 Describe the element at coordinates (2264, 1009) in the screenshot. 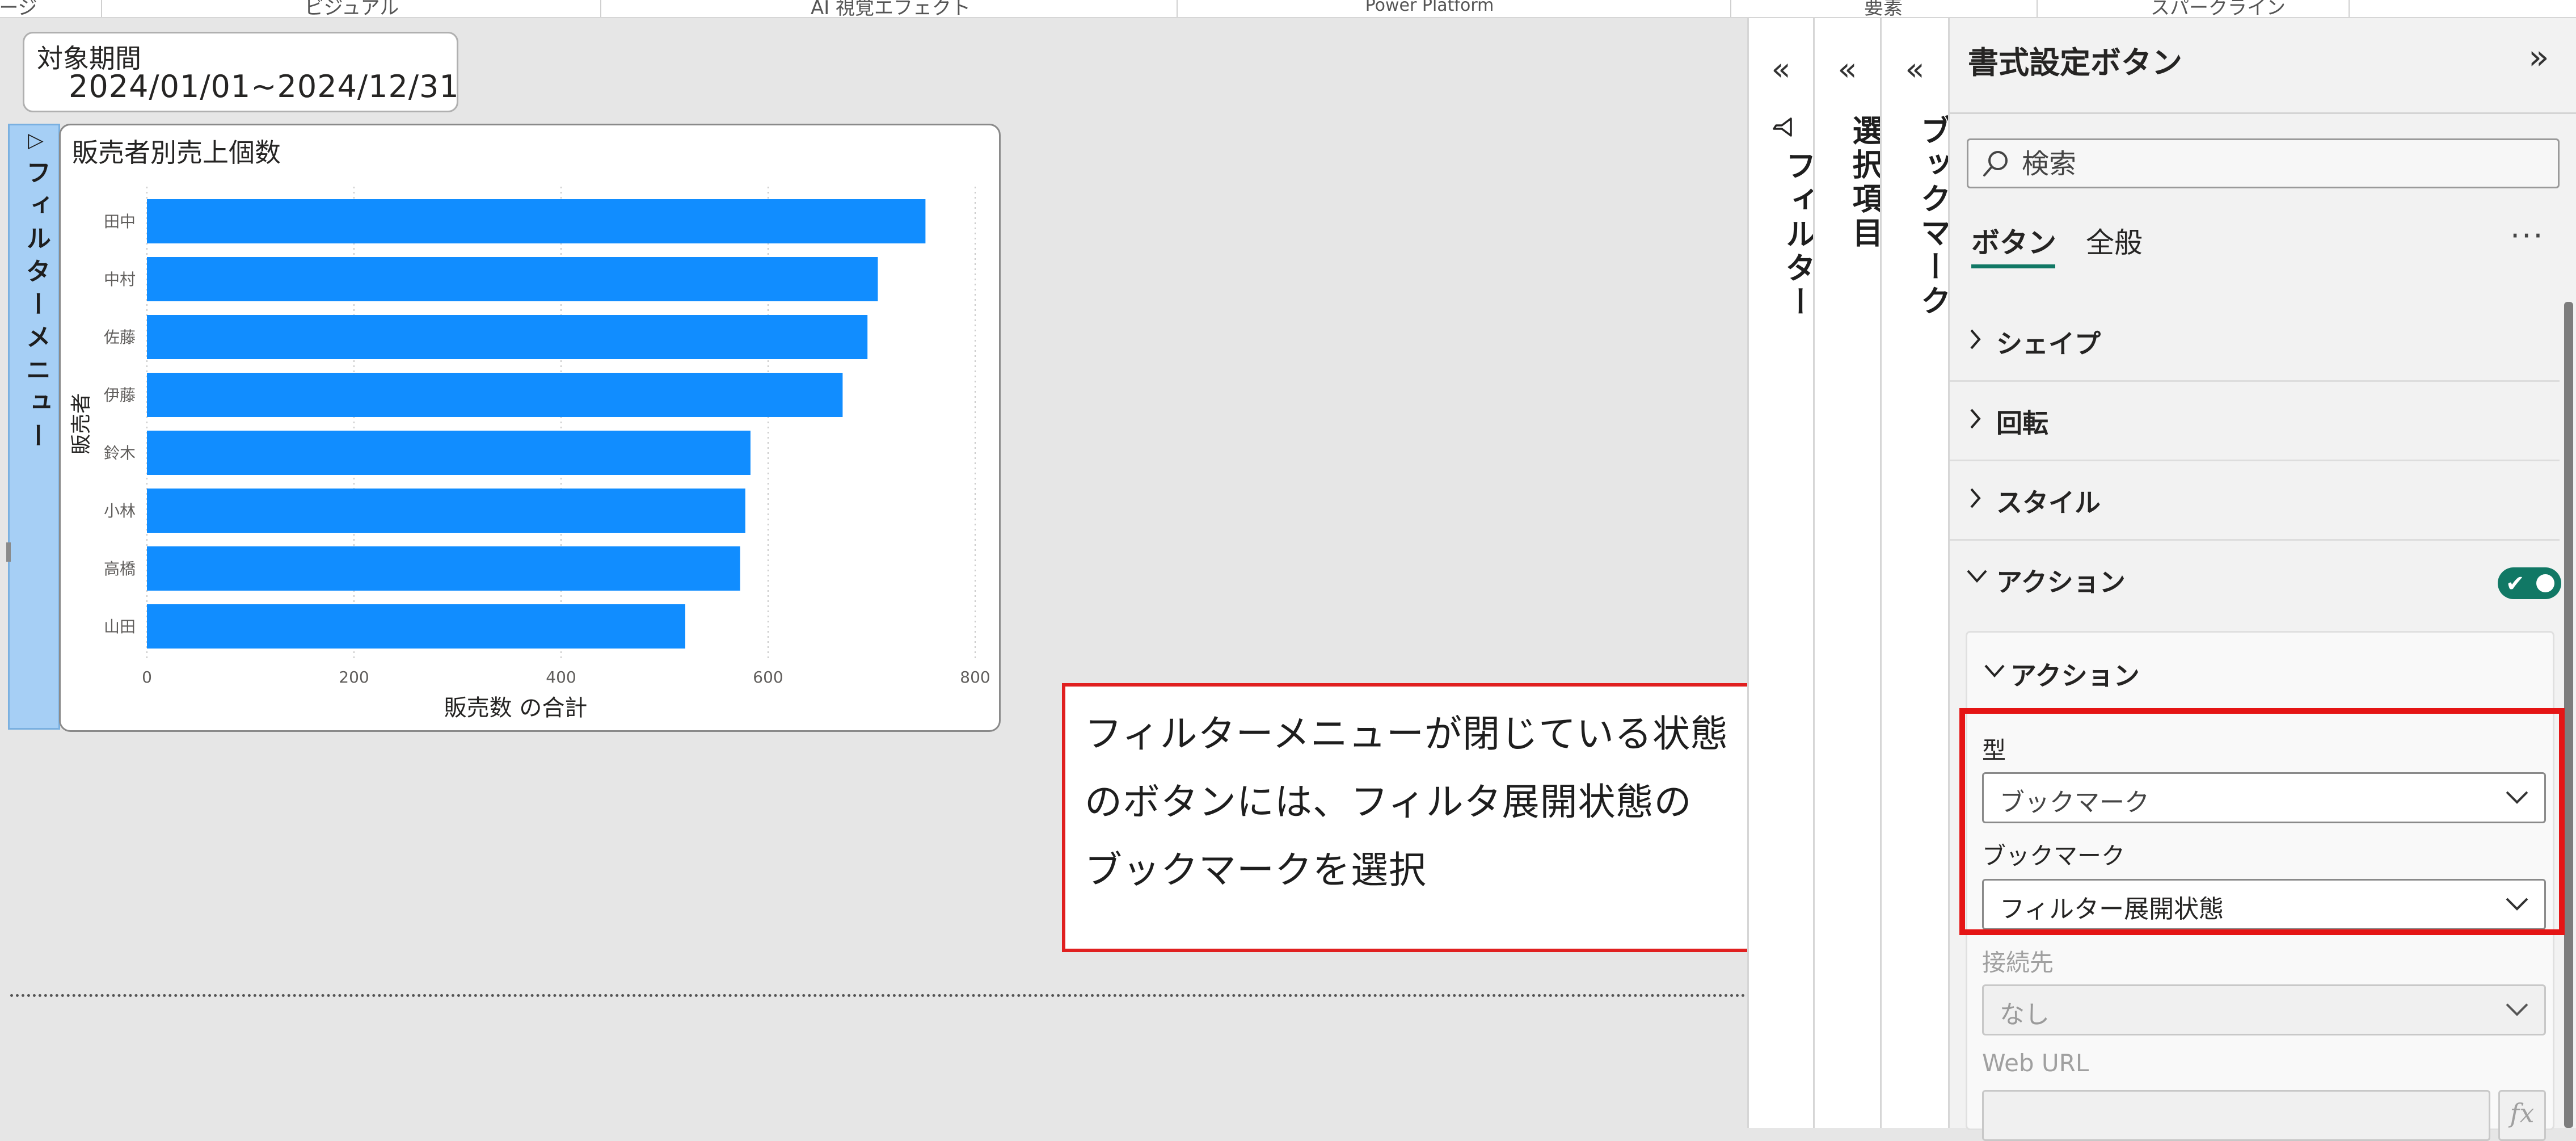

I see `destination-dropdown: なし` at that location.